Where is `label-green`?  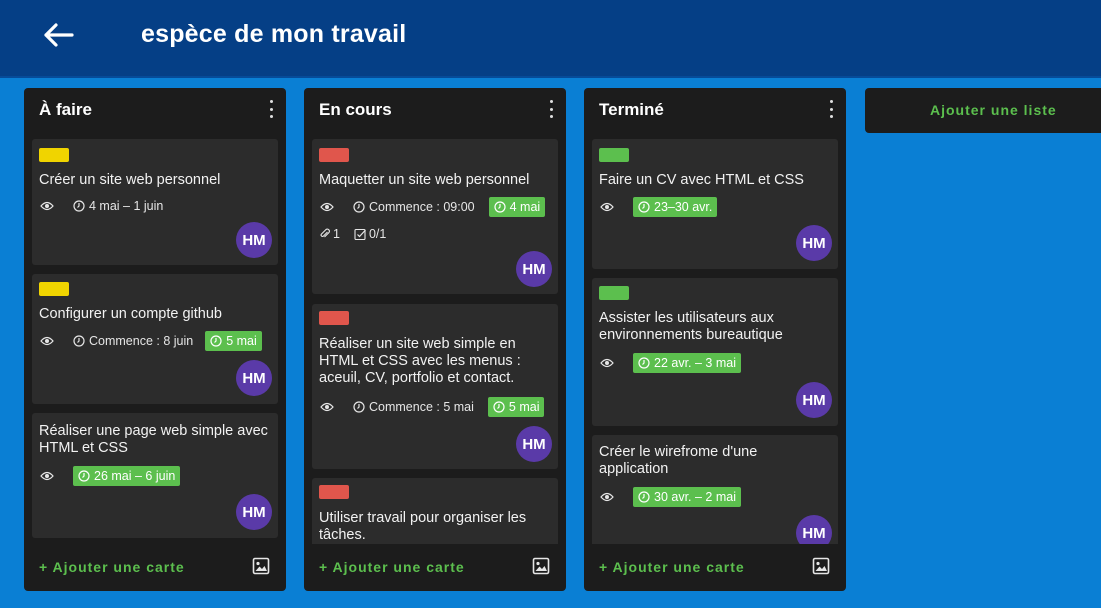 label-green is located at coordinates (614, 293).